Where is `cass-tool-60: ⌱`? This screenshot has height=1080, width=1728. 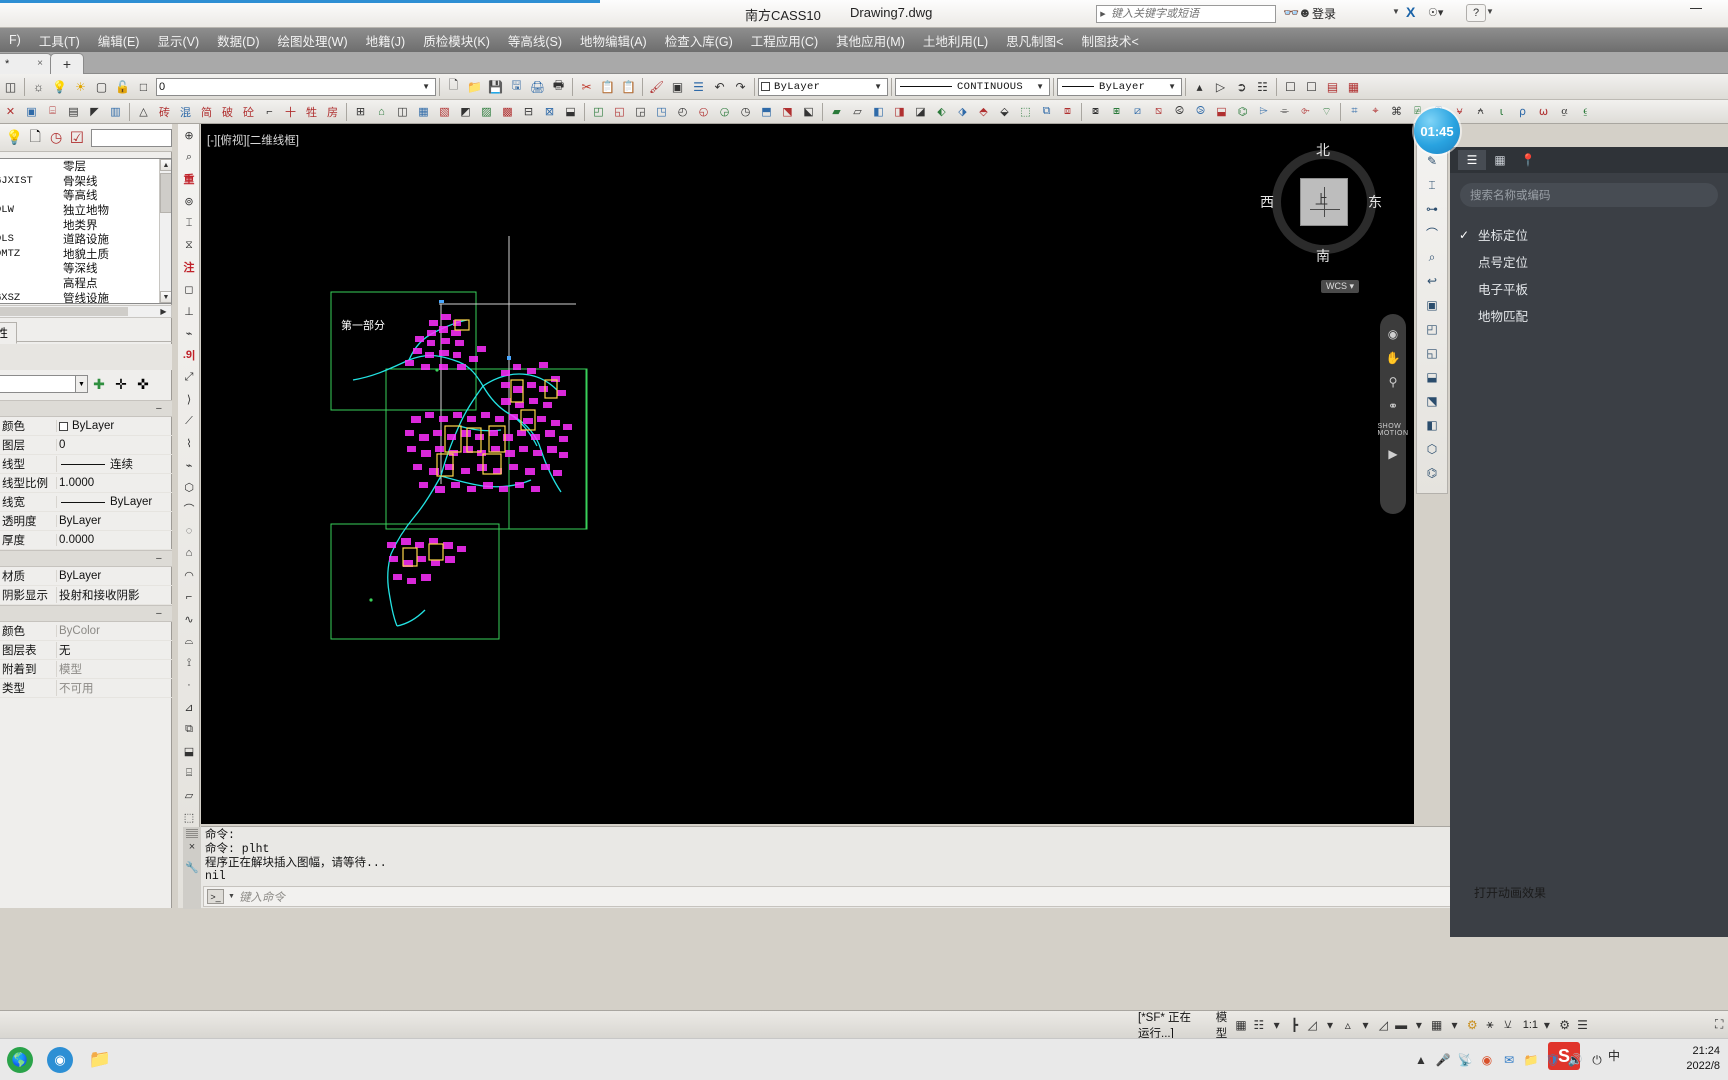 cass-tool-60: ⌱ is located at coordinates (1305, 111).